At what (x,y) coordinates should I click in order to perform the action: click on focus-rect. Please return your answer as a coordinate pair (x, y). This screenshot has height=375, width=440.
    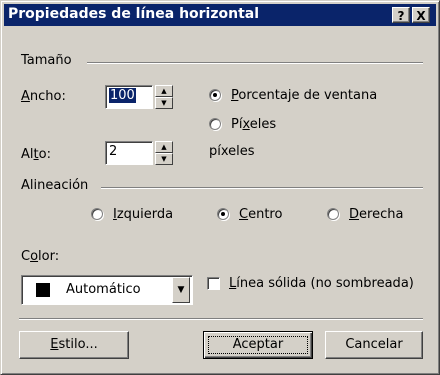
    Looking at the image, I should click on (258, 345).